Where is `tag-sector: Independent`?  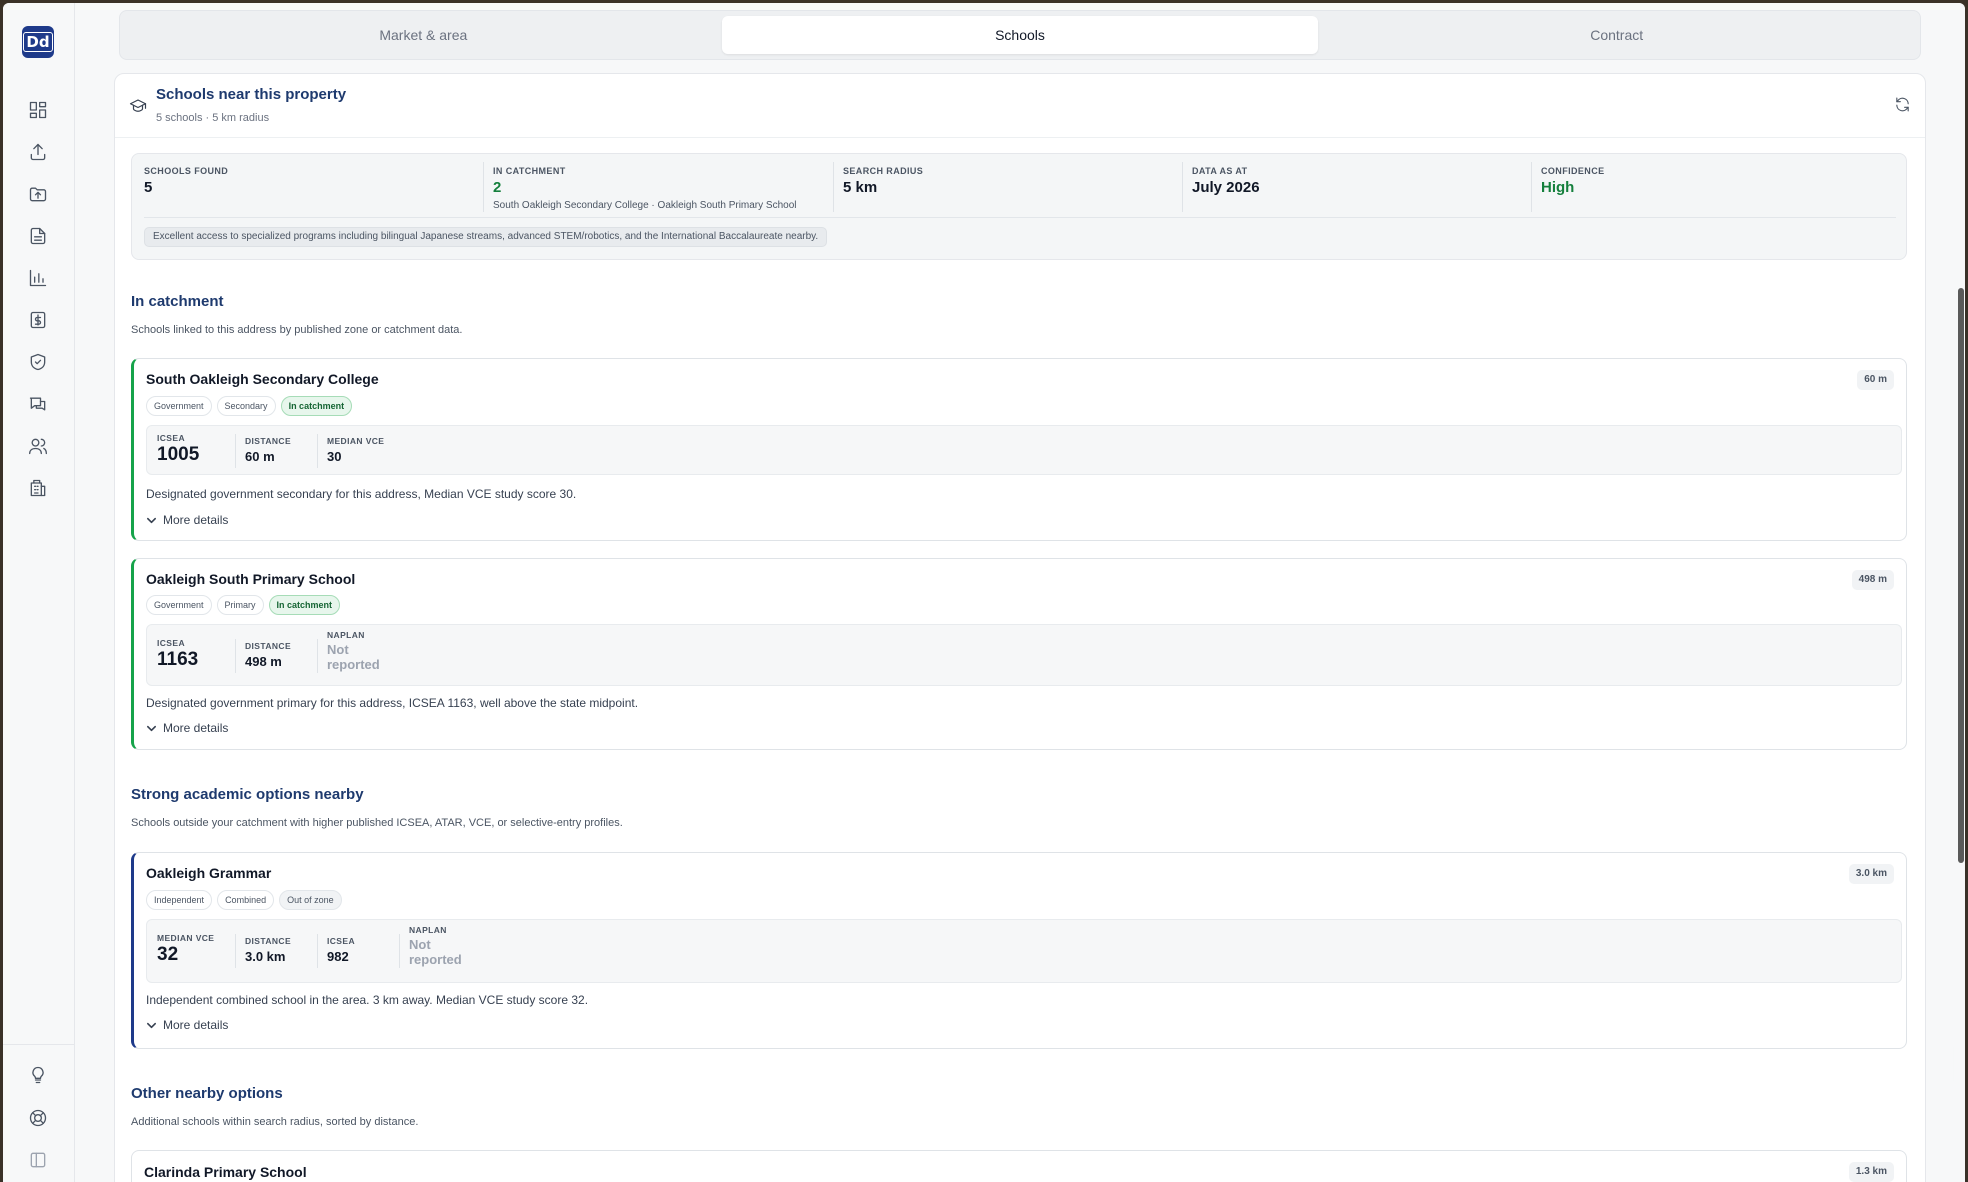
tag-sector: Independent is located at coordinates (179, 900).